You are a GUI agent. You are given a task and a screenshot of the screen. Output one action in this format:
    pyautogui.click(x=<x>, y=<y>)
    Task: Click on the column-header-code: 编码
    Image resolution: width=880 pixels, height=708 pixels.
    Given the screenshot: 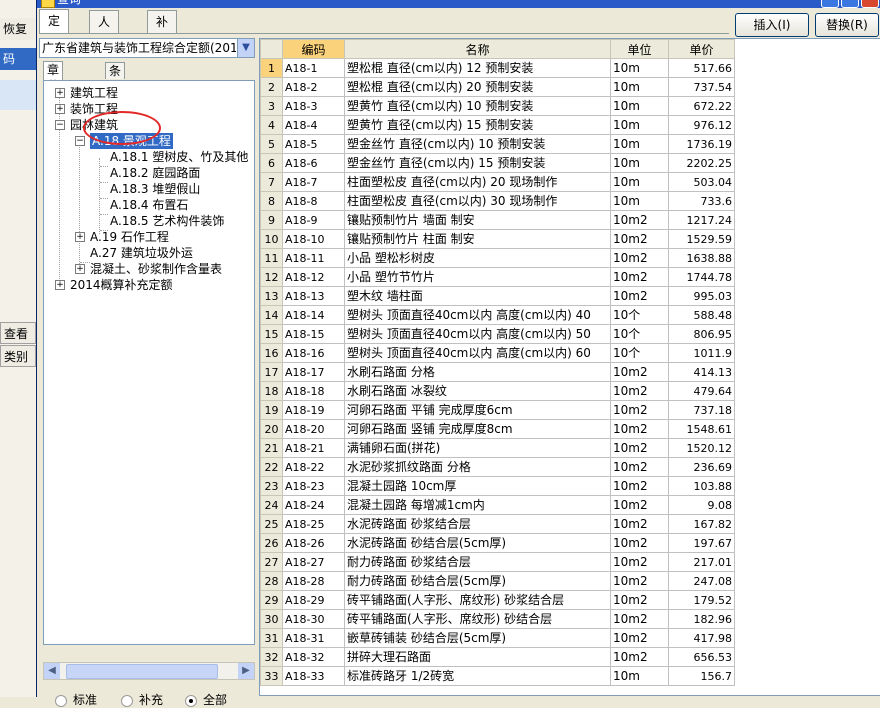 What is the action you would take?
    pyautogui.click(x=313, y=49)
    